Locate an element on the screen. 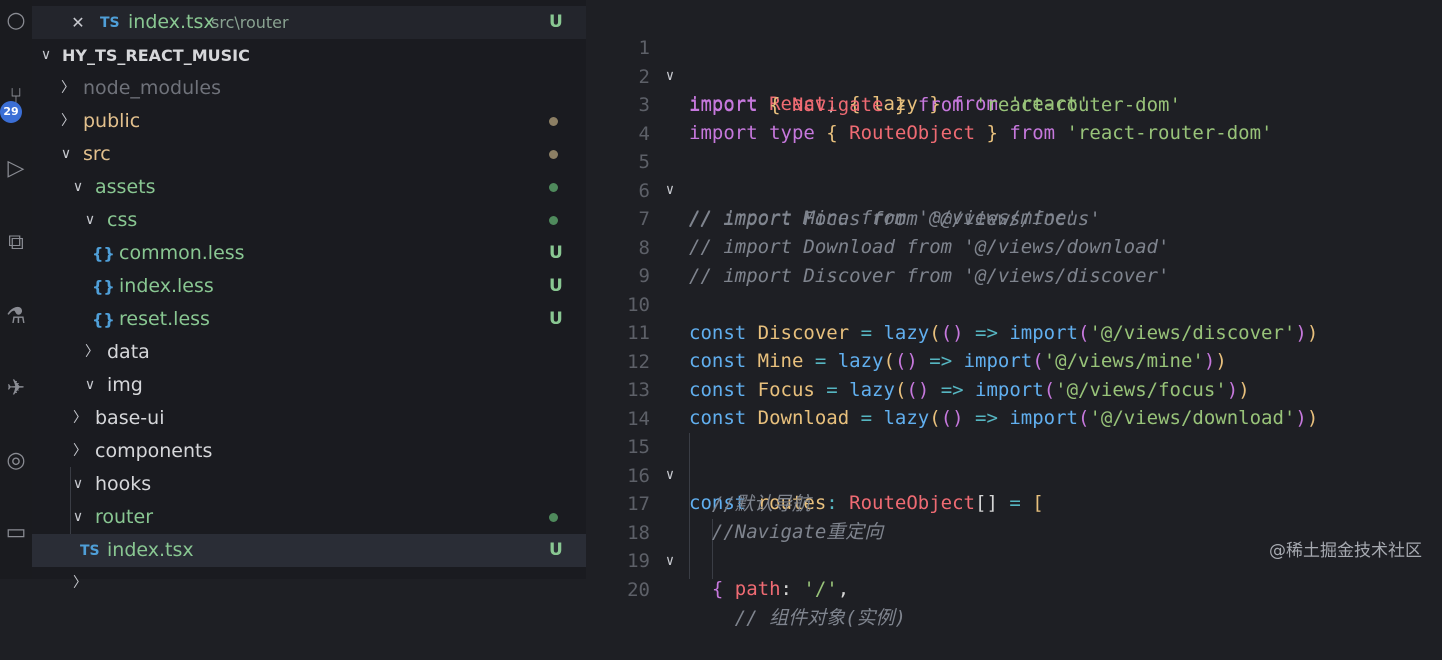  tree-folder-partial: 〉 is located at coordinates (309, 583).